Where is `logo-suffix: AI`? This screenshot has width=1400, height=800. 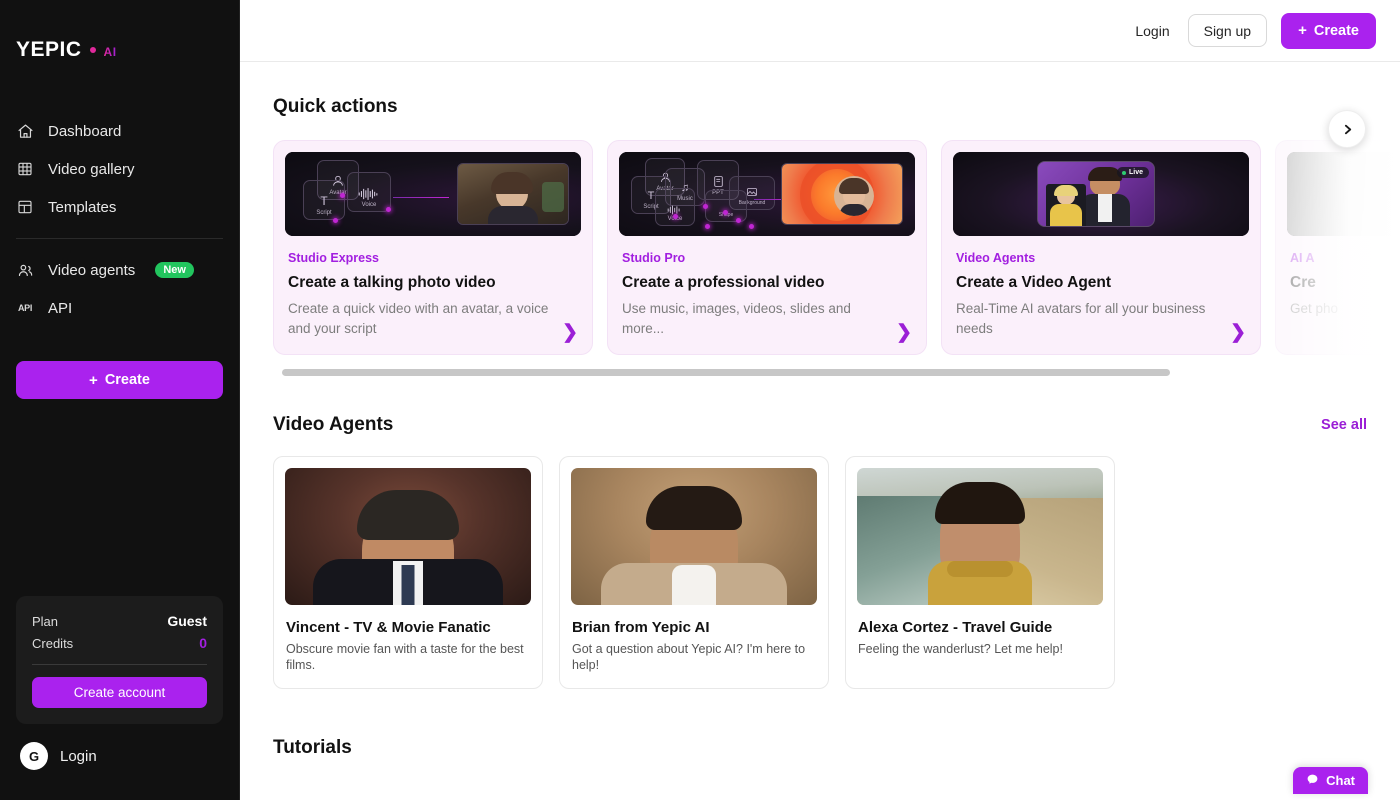
logo-suffix: AI is located at coordinates (110, 52).